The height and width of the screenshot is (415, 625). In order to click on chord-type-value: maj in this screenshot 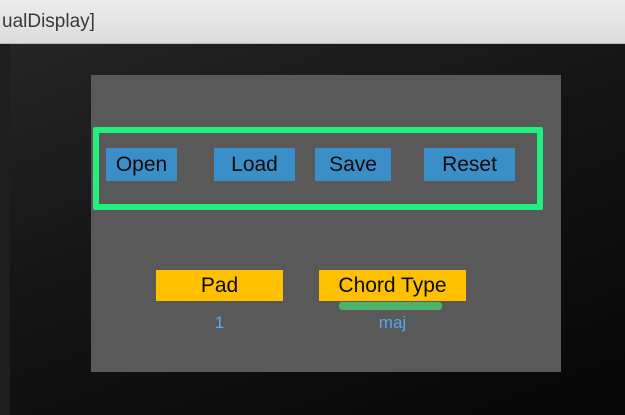, I will do `click(392, 323)`.